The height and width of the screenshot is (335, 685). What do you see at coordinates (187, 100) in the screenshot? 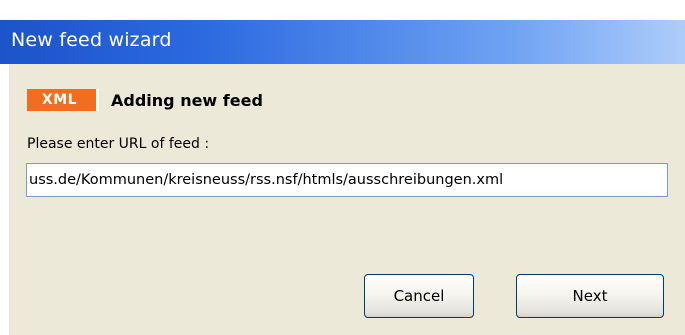
I see `wizard-heading: Adding new feed` at bounding box center [187, 100].